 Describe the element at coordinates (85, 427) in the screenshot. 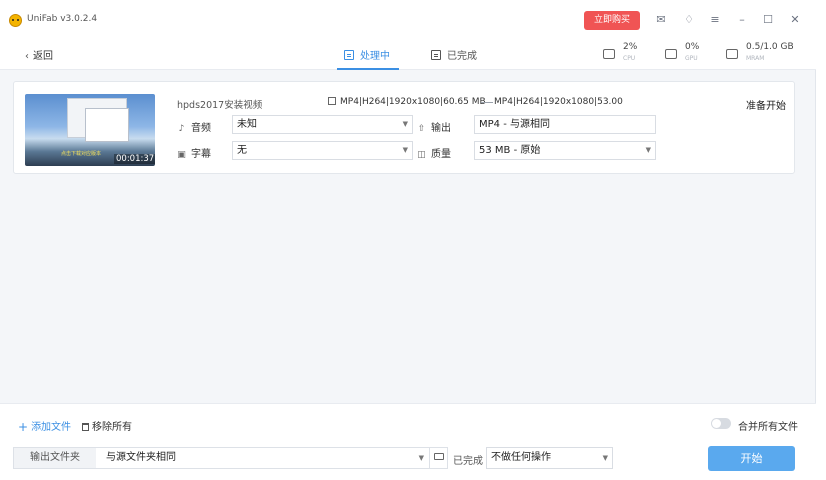

I see `trash-icon` at that location.